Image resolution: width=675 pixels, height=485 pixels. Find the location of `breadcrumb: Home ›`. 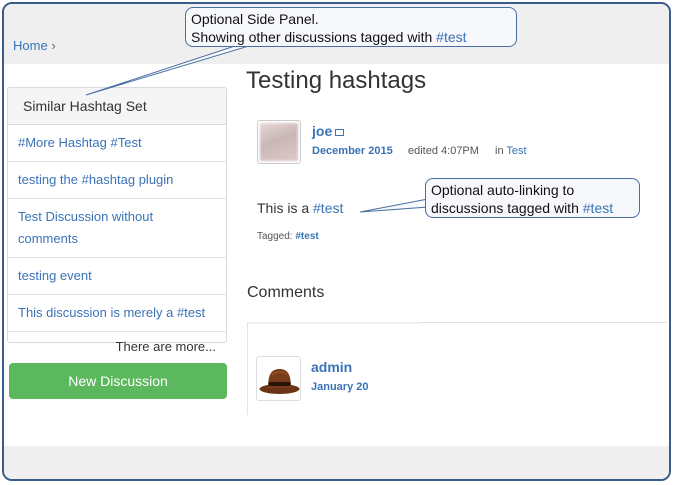

breadcrumb: Home › is located at coordinates (34, 45).